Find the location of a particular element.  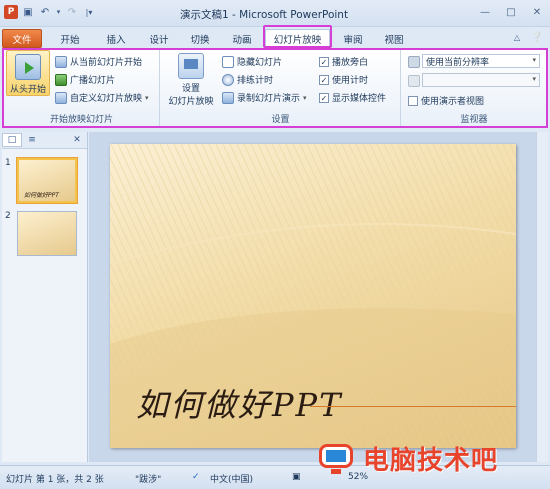

tab-file: 文件 is located at coordinates (22, 38).